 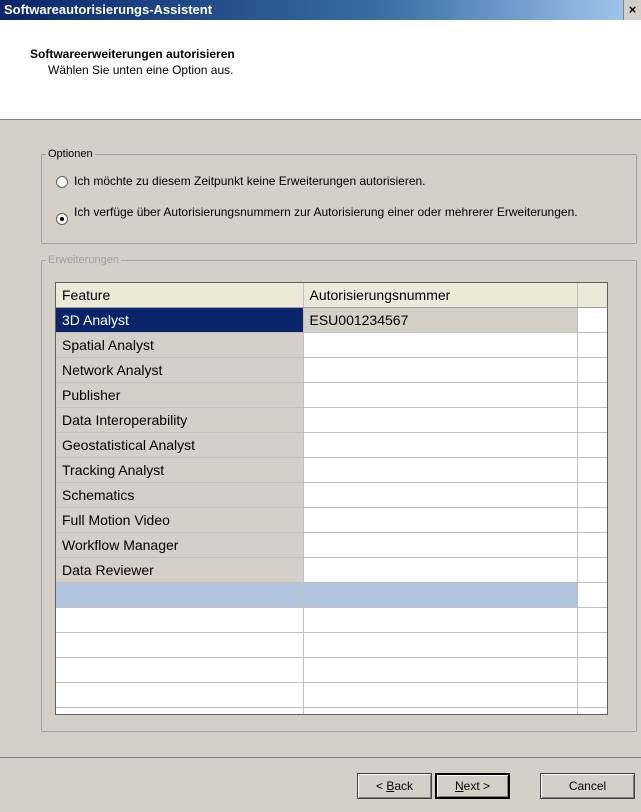 What do you see at coordinates (62, 182) in the screenshot?
I see `radio-no-authorization` at bounding box center [62, 182].